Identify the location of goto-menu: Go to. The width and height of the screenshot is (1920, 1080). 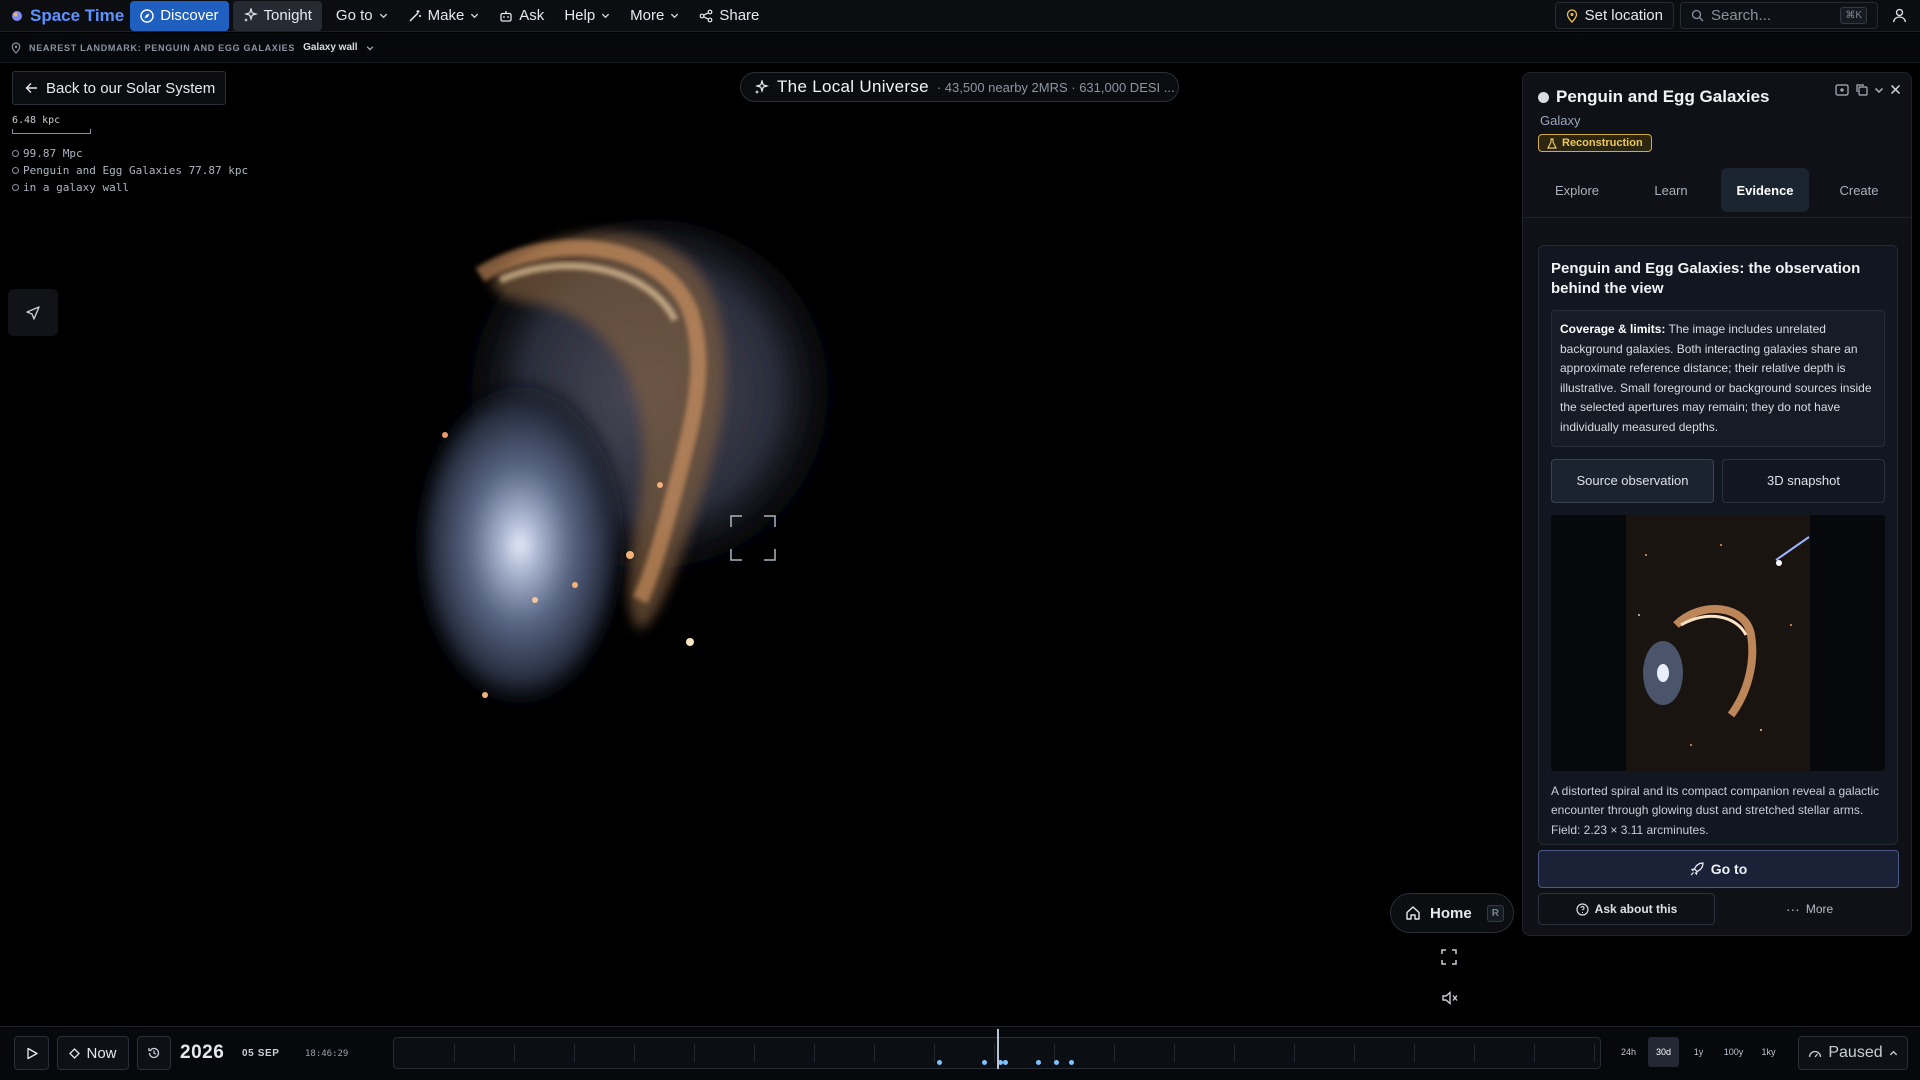
(362, 16).